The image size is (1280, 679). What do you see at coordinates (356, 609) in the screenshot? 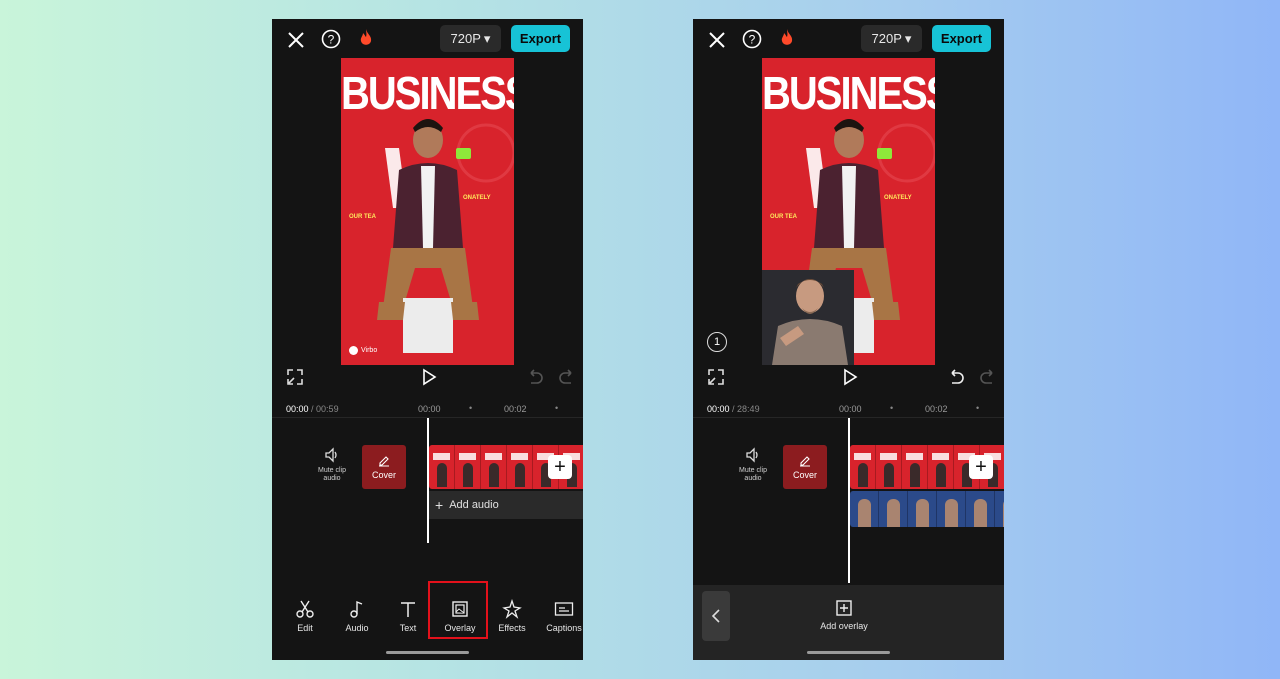
I see `music-note-icon` at bounding box center [356, 609].